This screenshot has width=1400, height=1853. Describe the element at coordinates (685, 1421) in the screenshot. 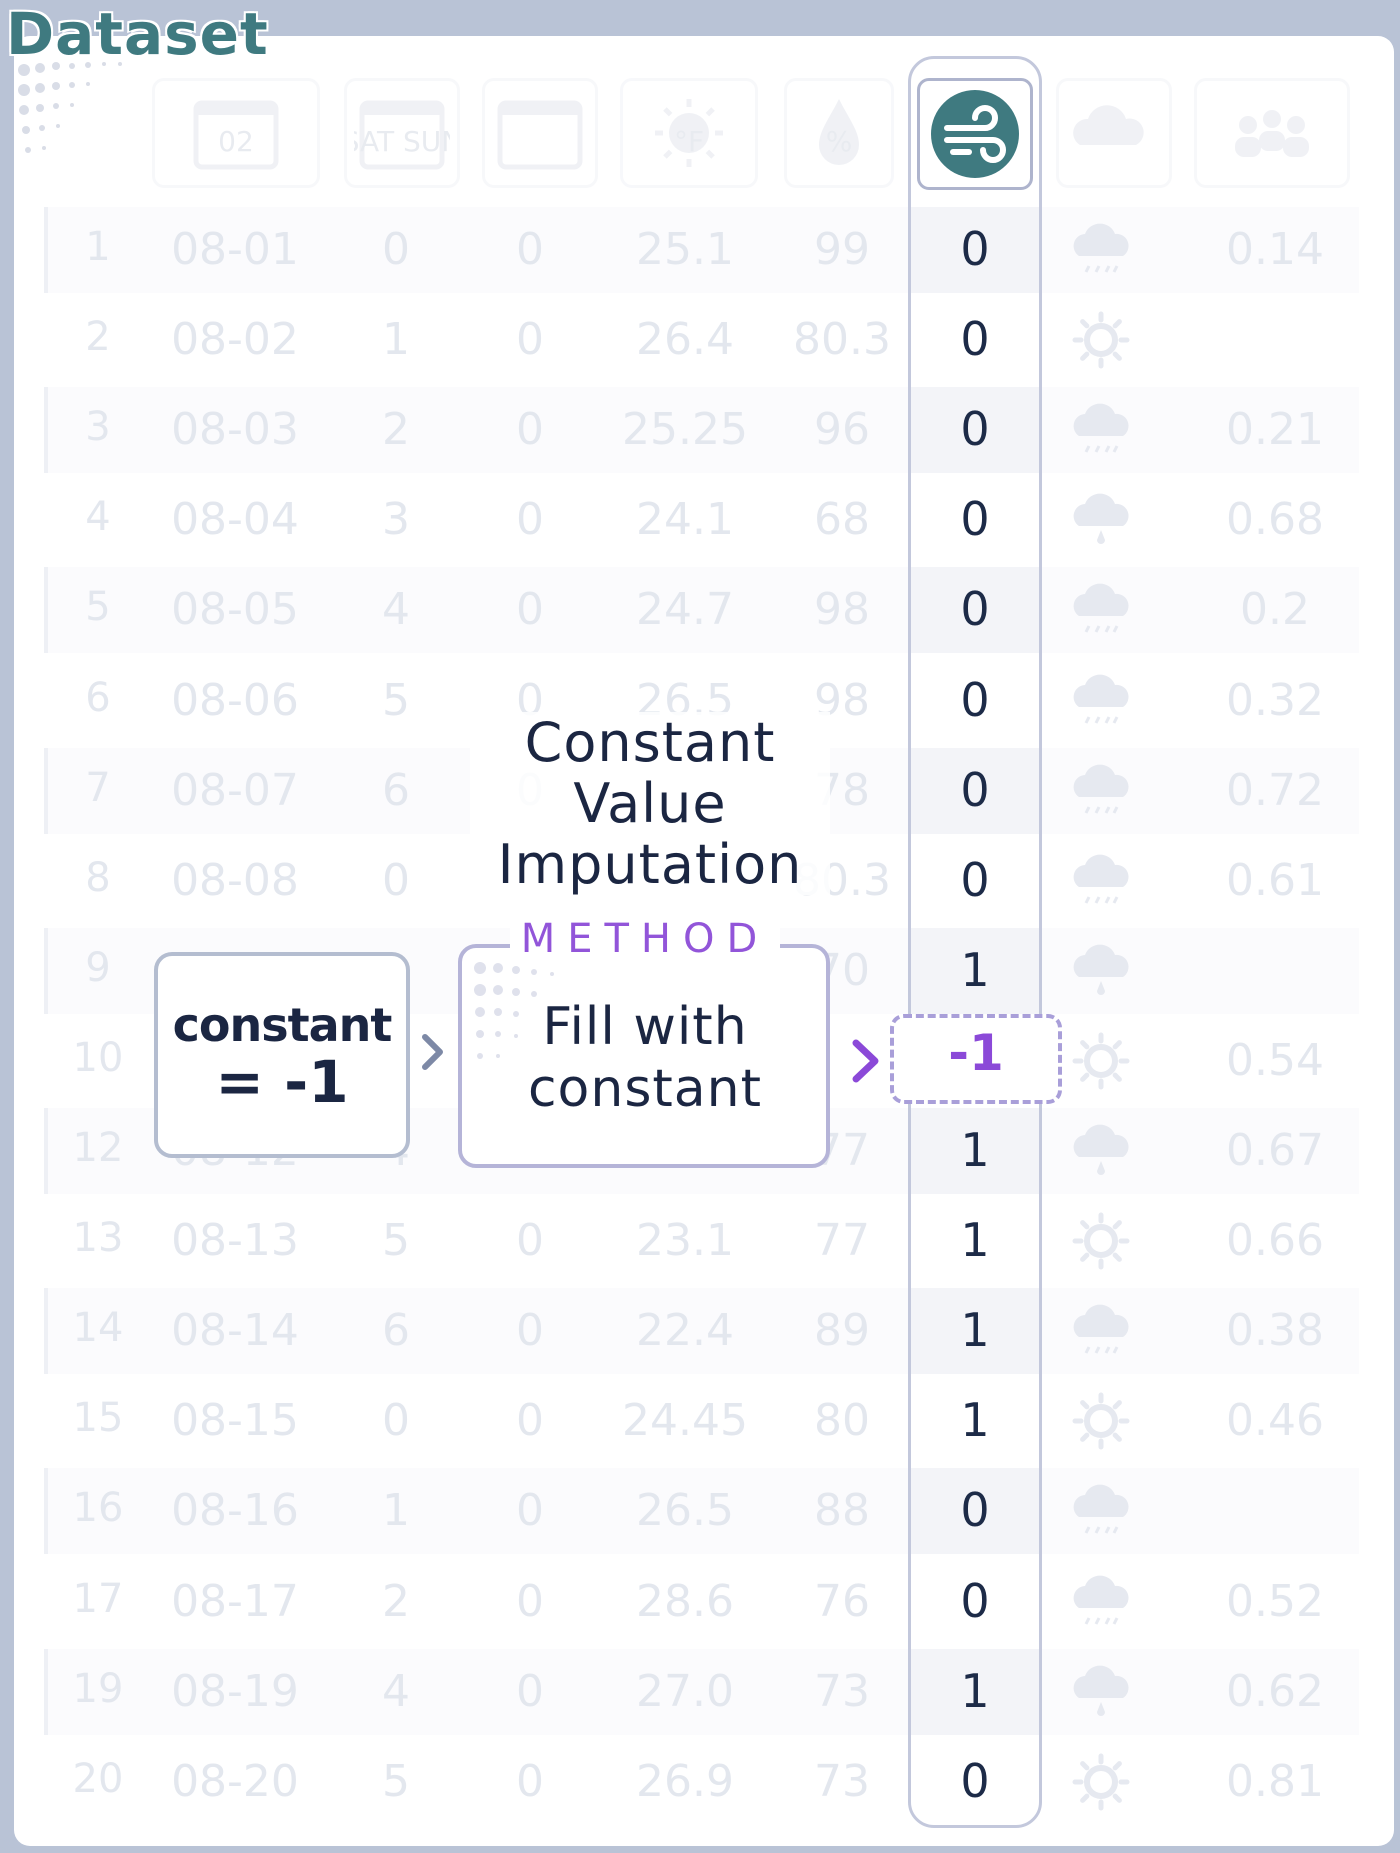

I see `cell-temp: 24.45` at that location.